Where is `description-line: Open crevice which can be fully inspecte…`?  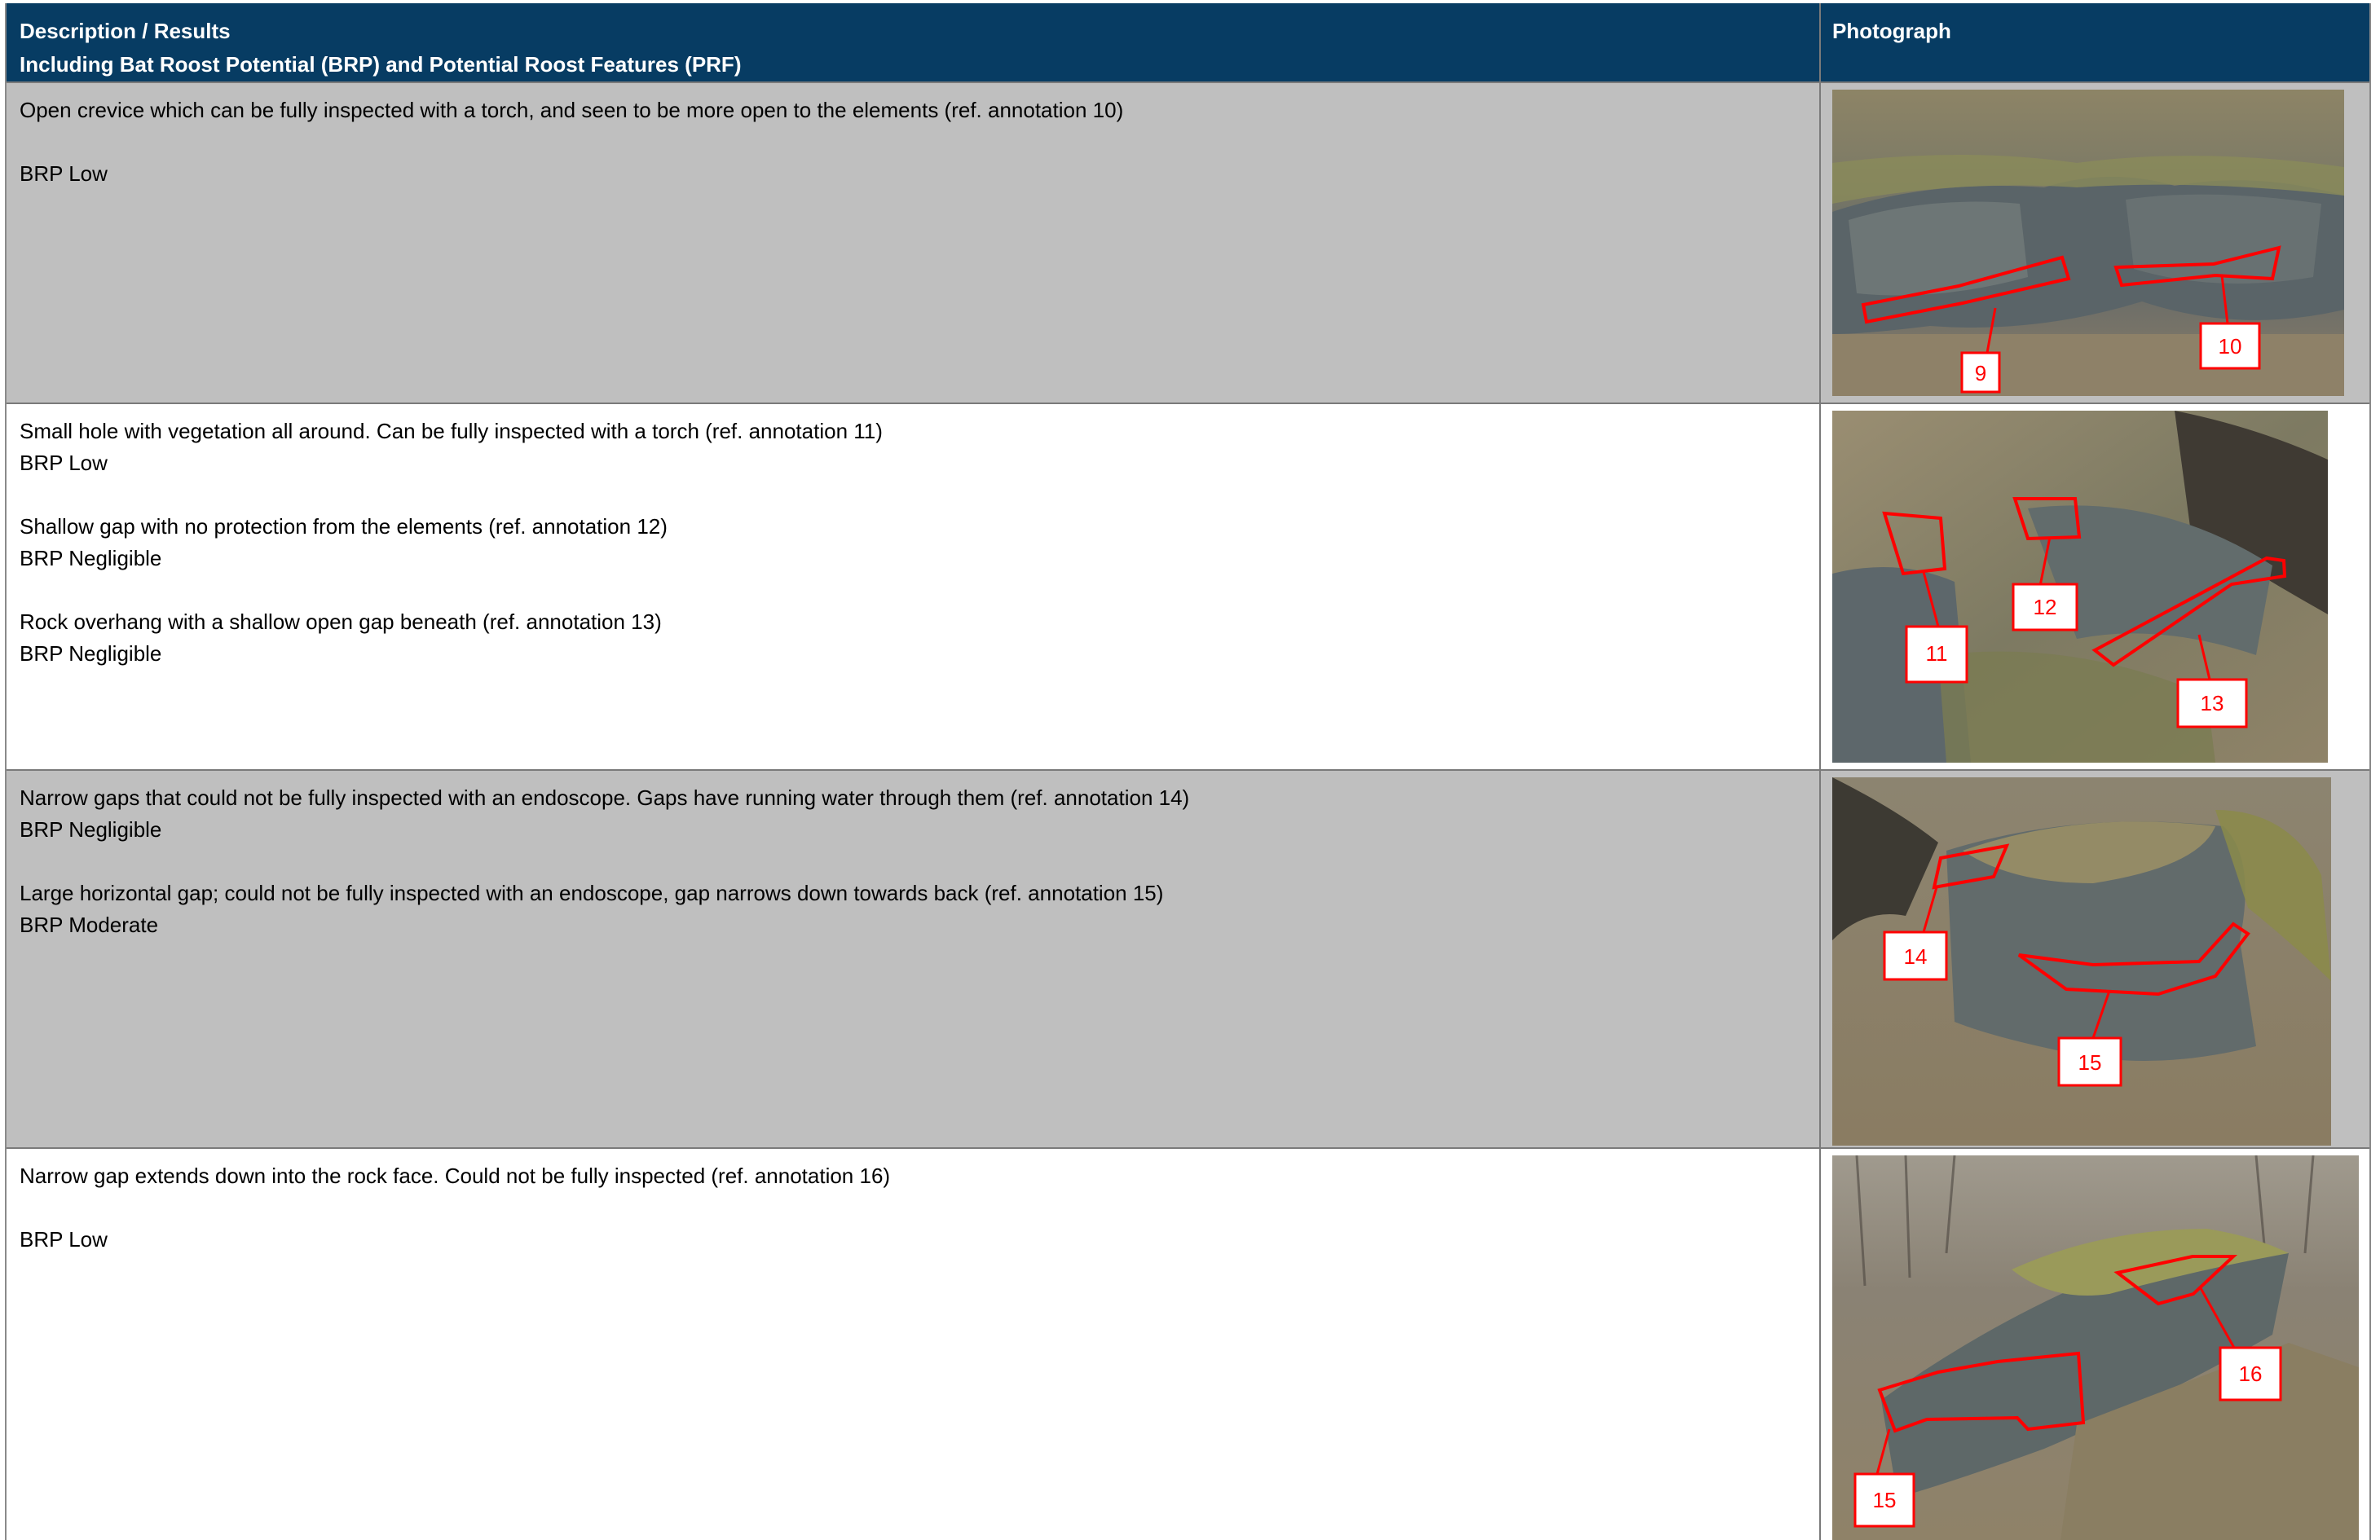
description-line: Open crevice which can be fully inspecte… is located at coordinates (572, 110).